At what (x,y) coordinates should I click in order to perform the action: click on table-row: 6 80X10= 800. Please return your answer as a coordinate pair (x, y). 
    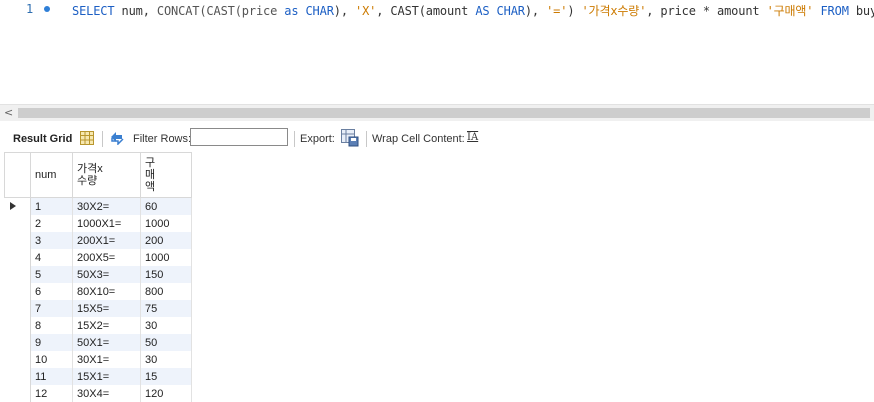
    Looking at the image, I should click on (98, 291).